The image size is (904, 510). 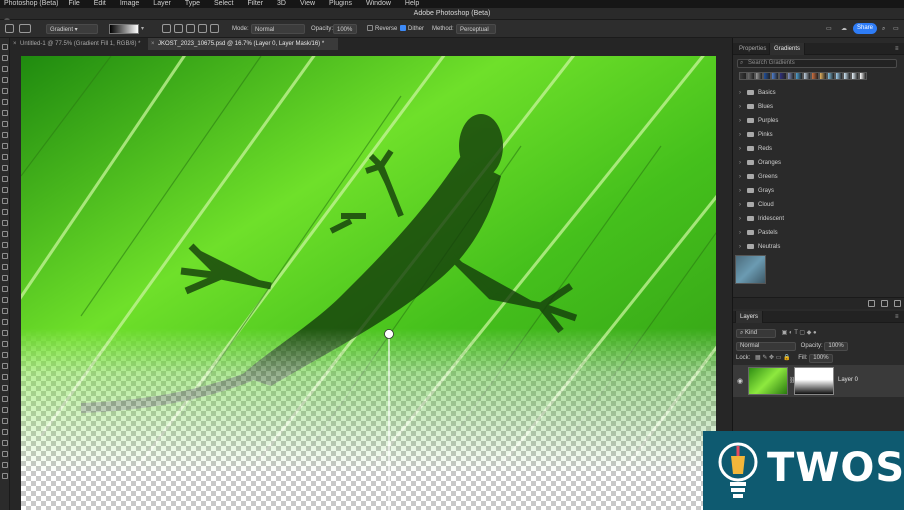 I want to click on gradient-folder-pinks: › Pinks, so click(x=756, y=135).